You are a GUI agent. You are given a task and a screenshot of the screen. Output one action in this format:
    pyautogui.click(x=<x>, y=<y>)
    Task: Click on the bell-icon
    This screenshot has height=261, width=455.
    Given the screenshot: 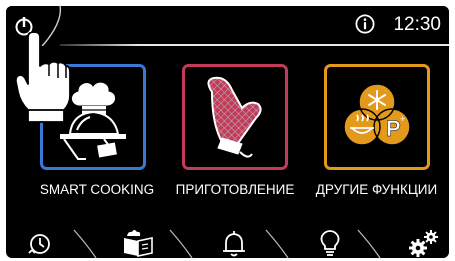 What is the action you would take?
    pyautogui.click(x=234, y=244)
    